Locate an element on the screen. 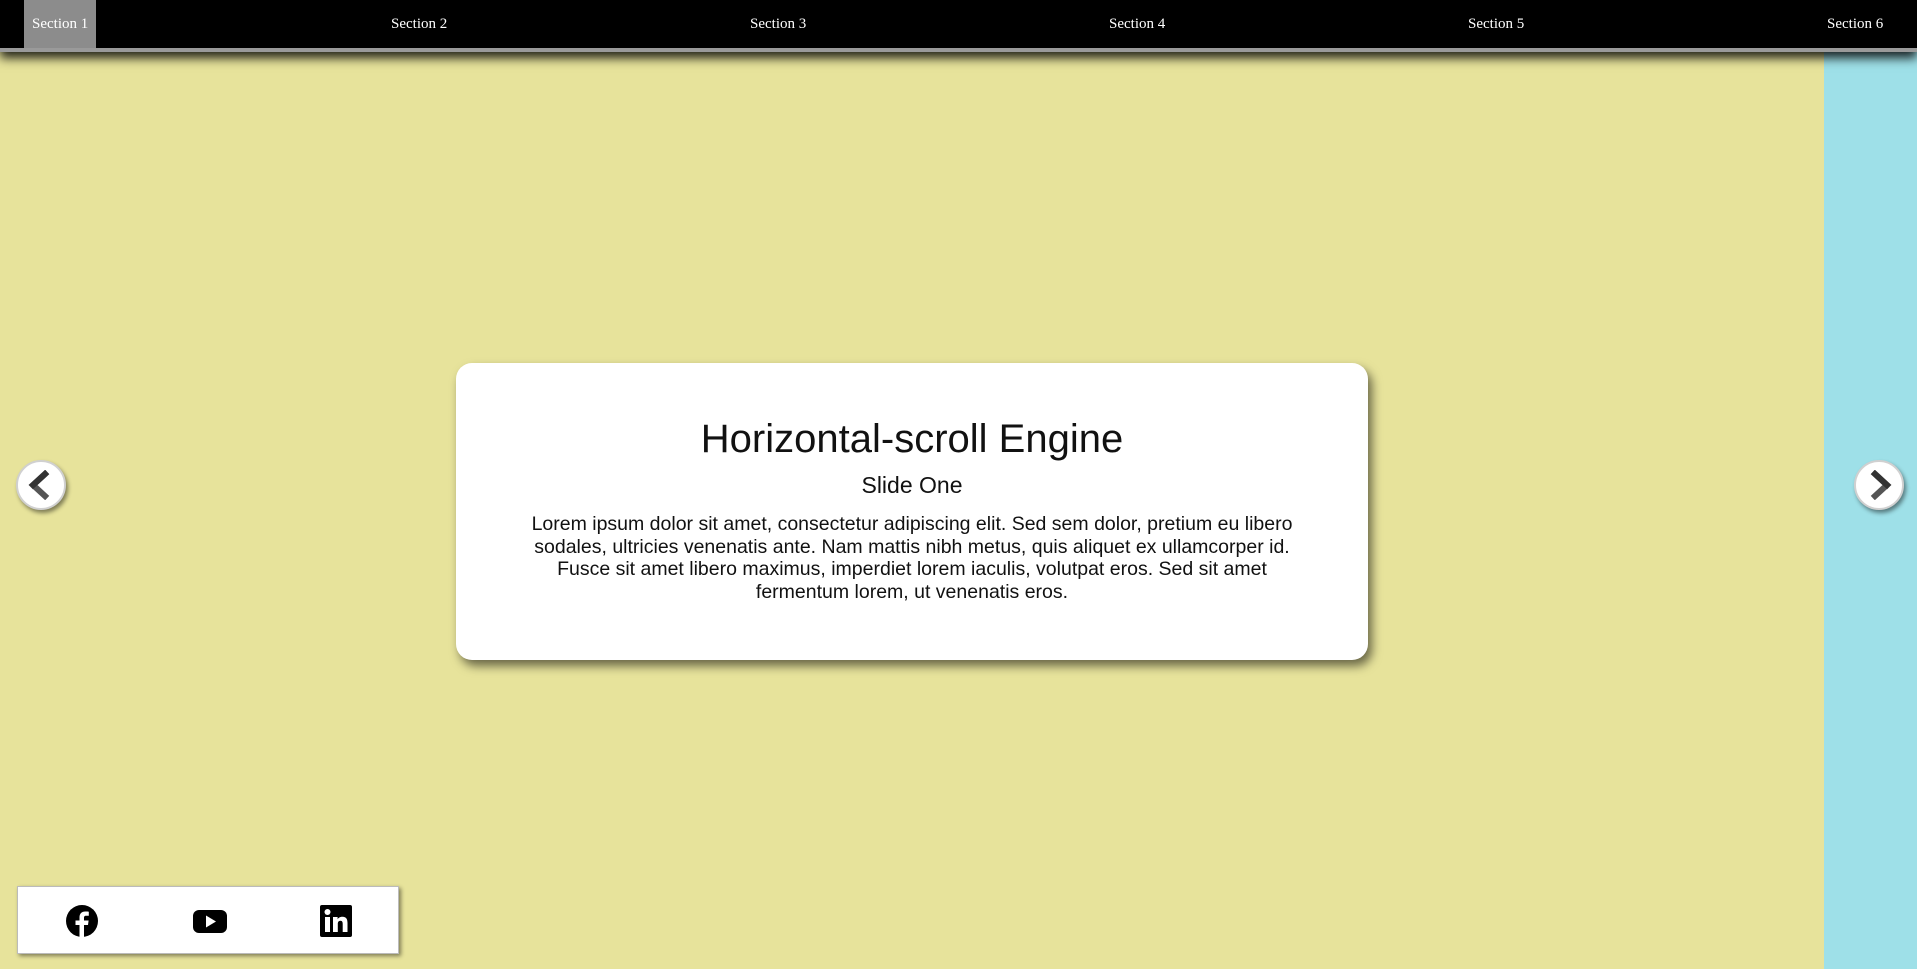  nav-section-4: Section 4 is located at coordinates (1137, 24).